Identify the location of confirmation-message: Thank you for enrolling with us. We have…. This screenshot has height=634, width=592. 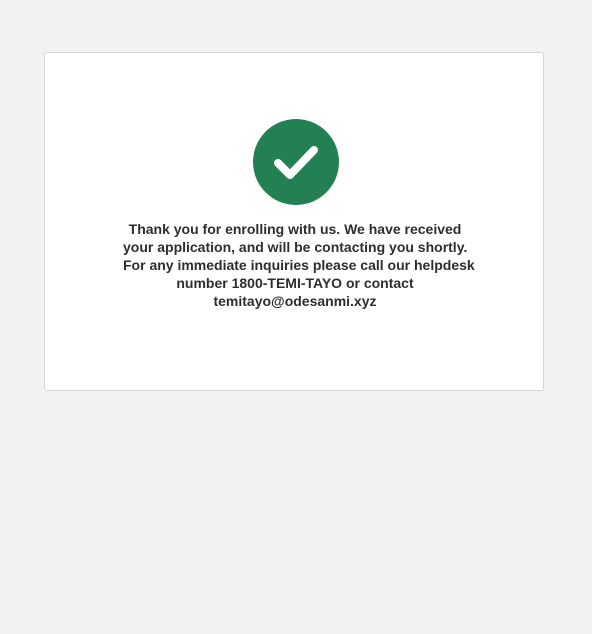
(299, 265).